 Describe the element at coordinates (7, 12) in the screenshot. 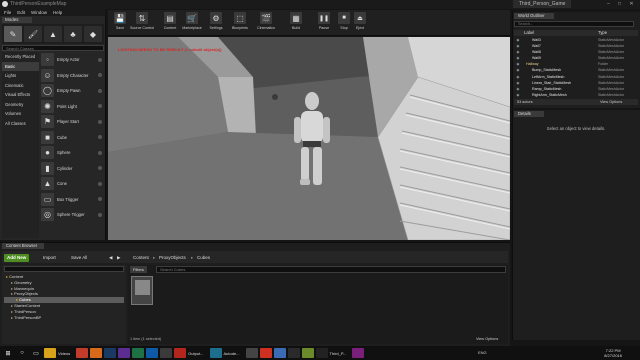

I see `menu-file: File` at that location.